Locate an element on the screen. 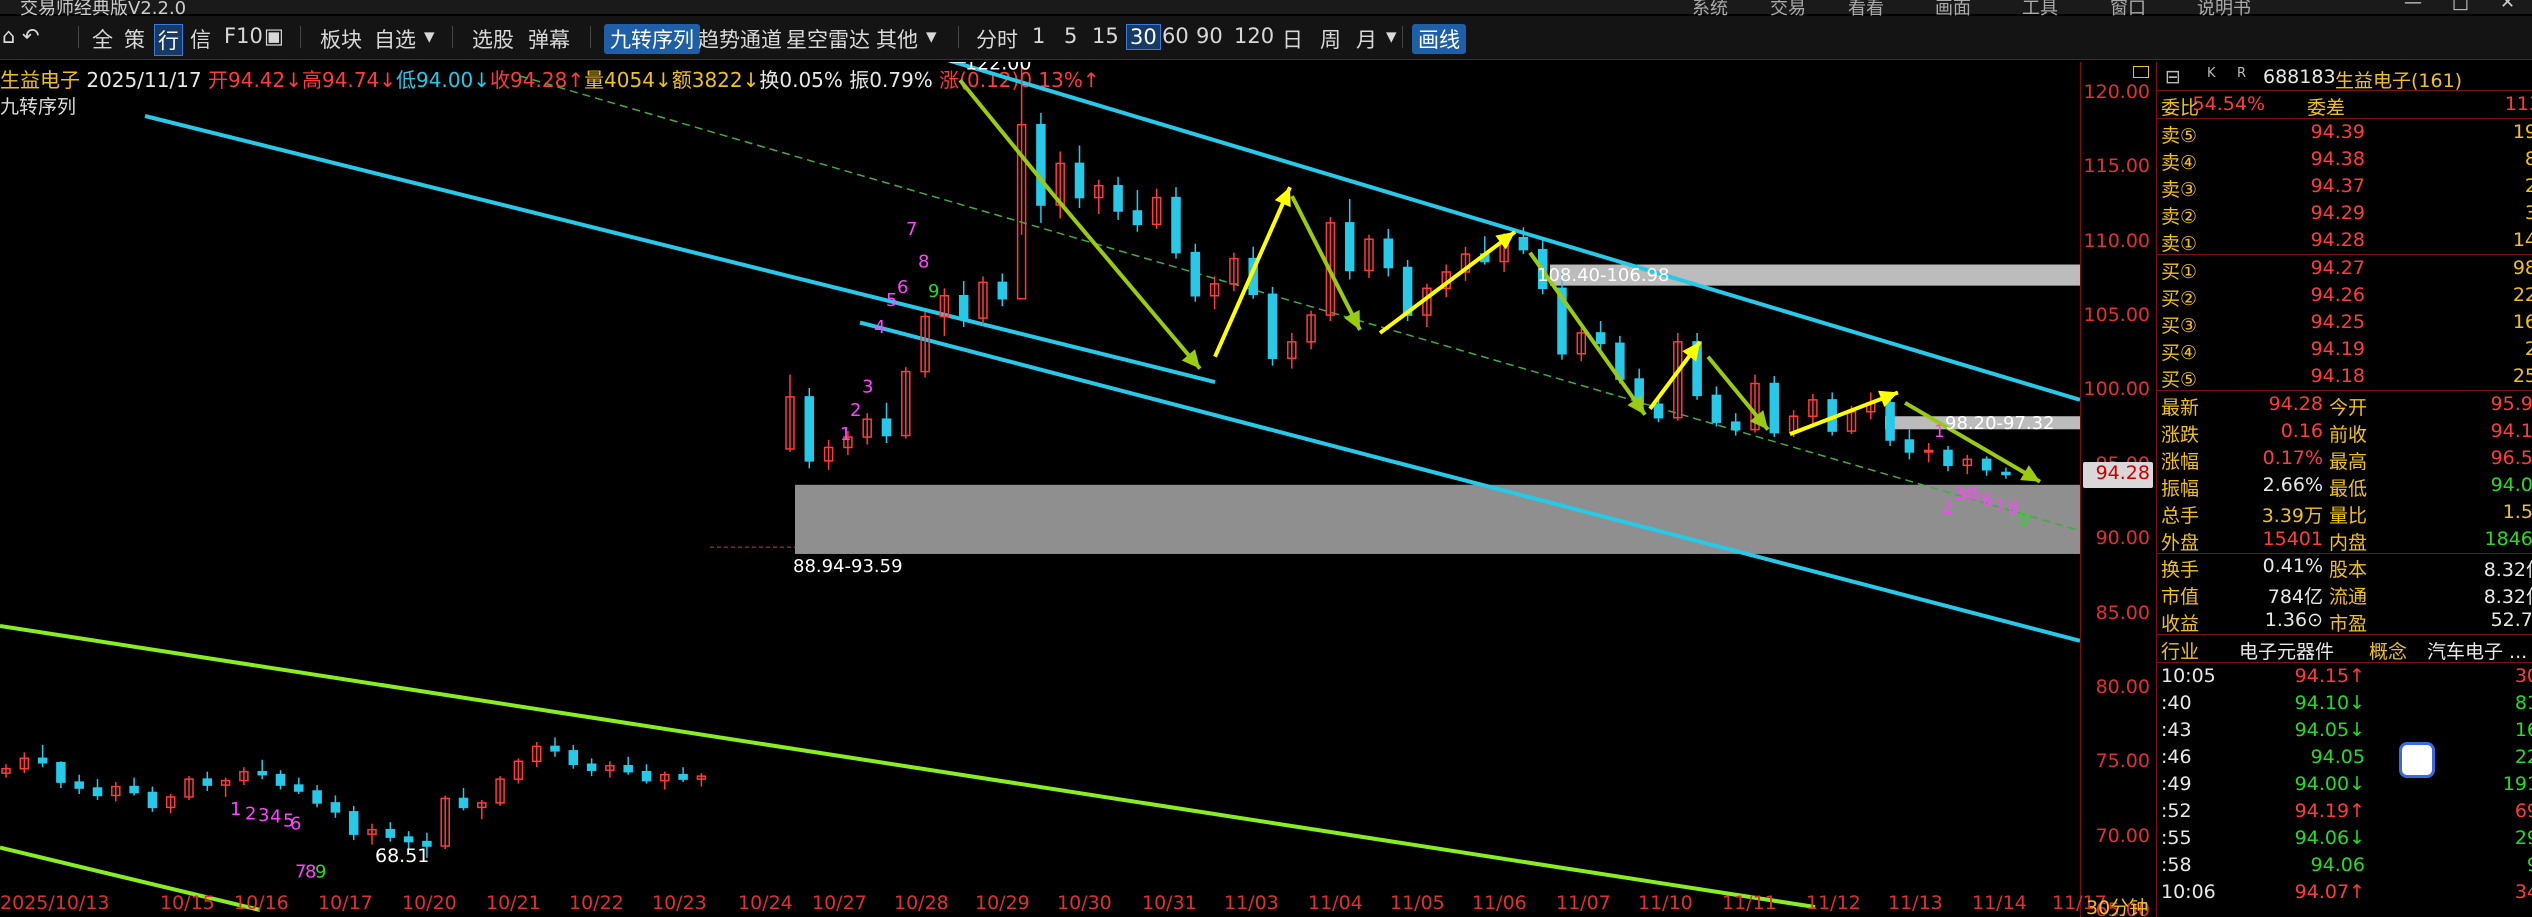 Image resolution: width=2532 pixels, height=917 pixels. tick-row: :52 94.19↑ 69 is located at coordinates (2344, 811).